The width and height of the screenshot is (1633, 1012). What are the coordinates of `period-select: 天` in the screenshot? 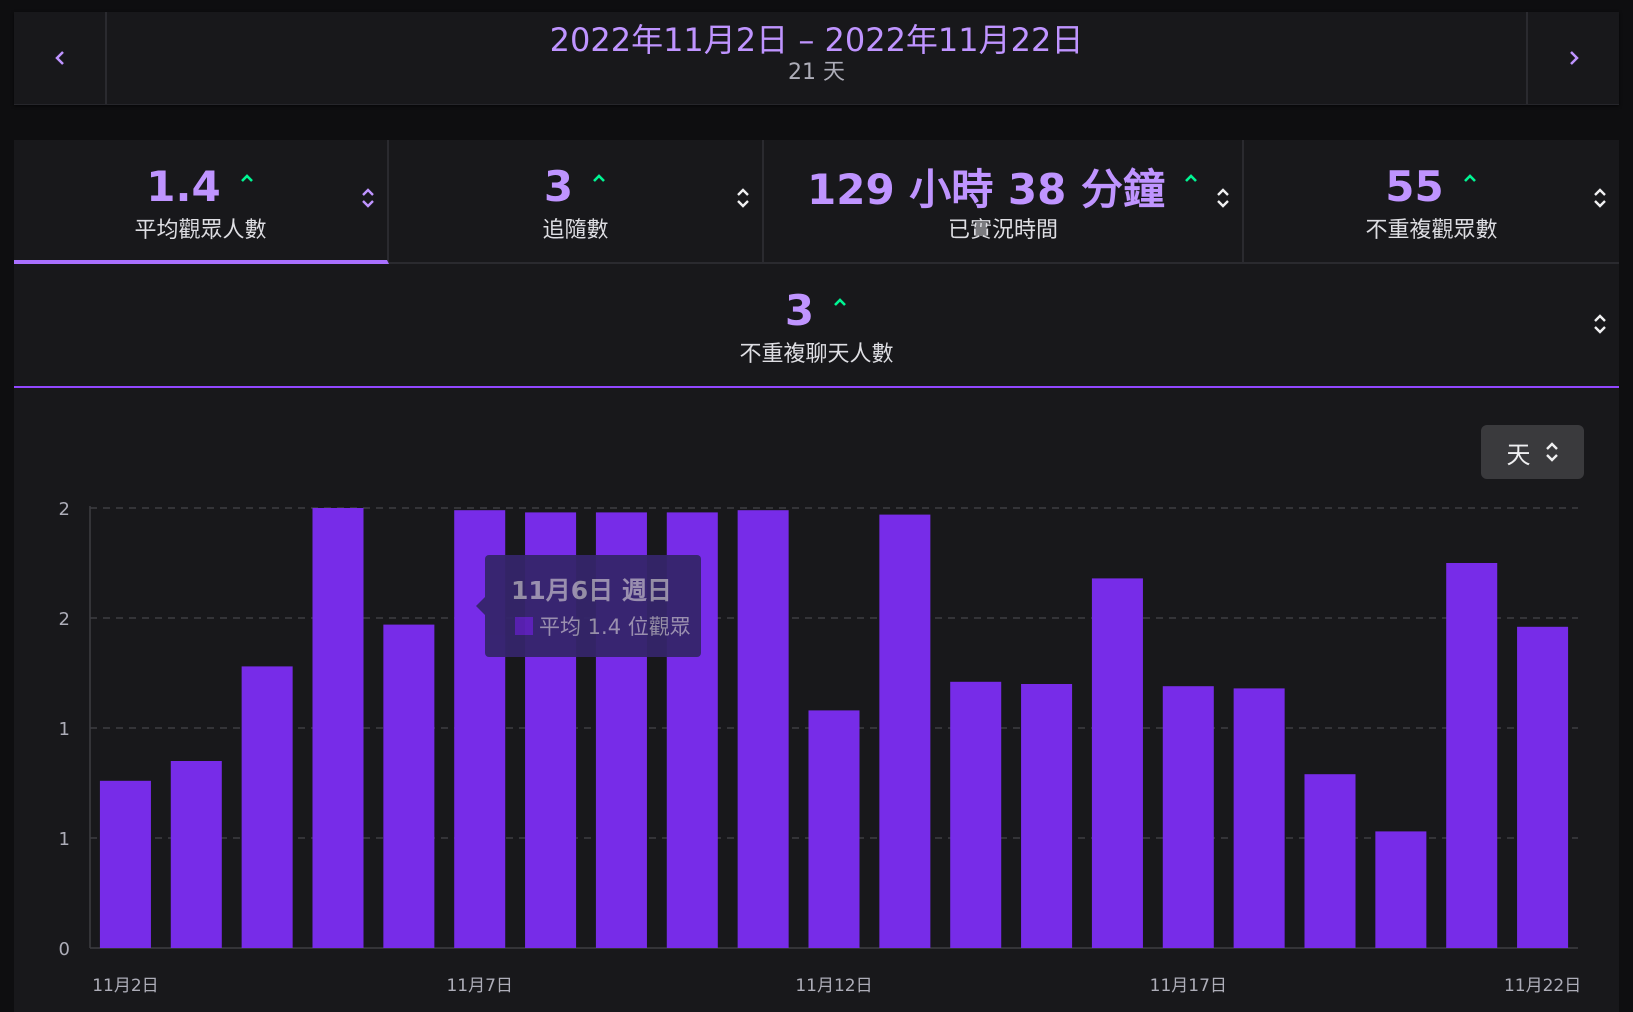 It's located at (1532, 452).